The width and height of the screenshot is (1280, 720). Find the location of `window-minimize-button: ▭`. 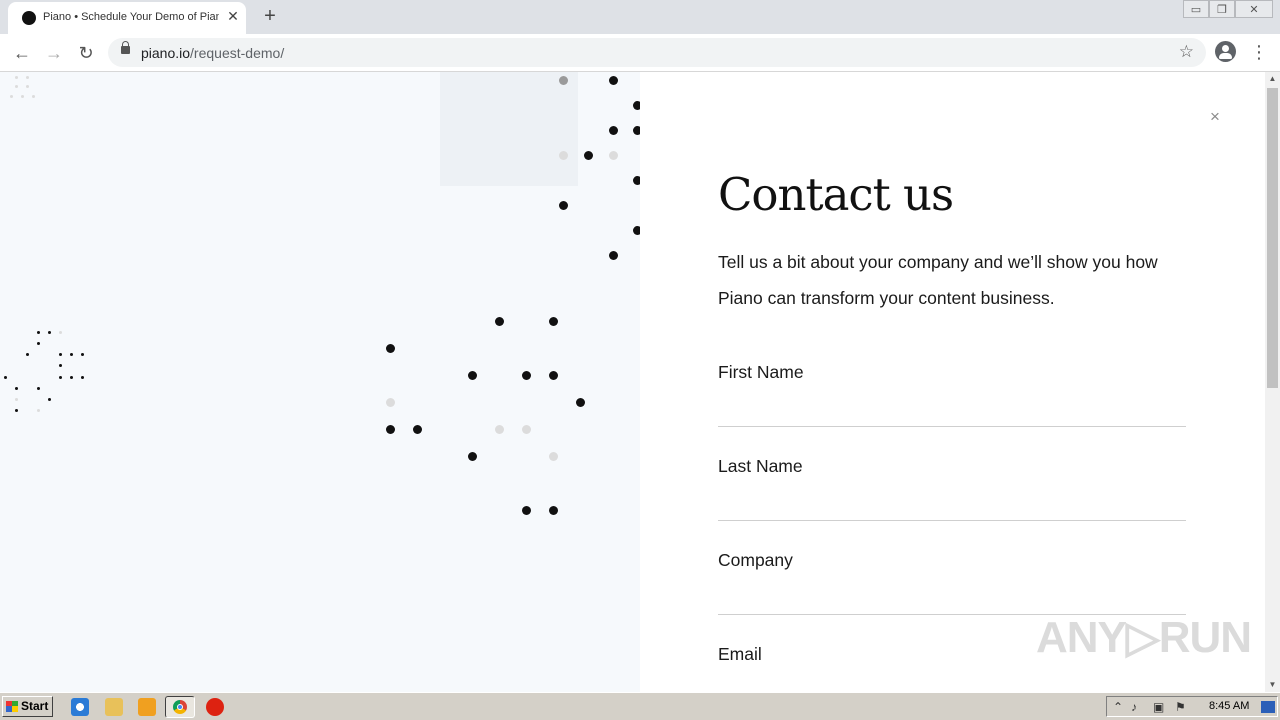

window-minimize-button: ▭ is located at coordinates (1196, 9).